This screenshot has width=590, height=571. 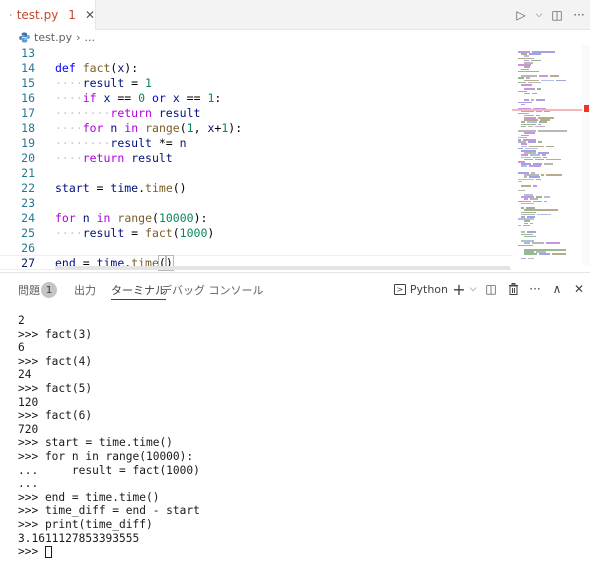 What do you see at coordinates (28, 127) in the screenshot?
I see `line-number: 18` at bounding box center [28, 127].